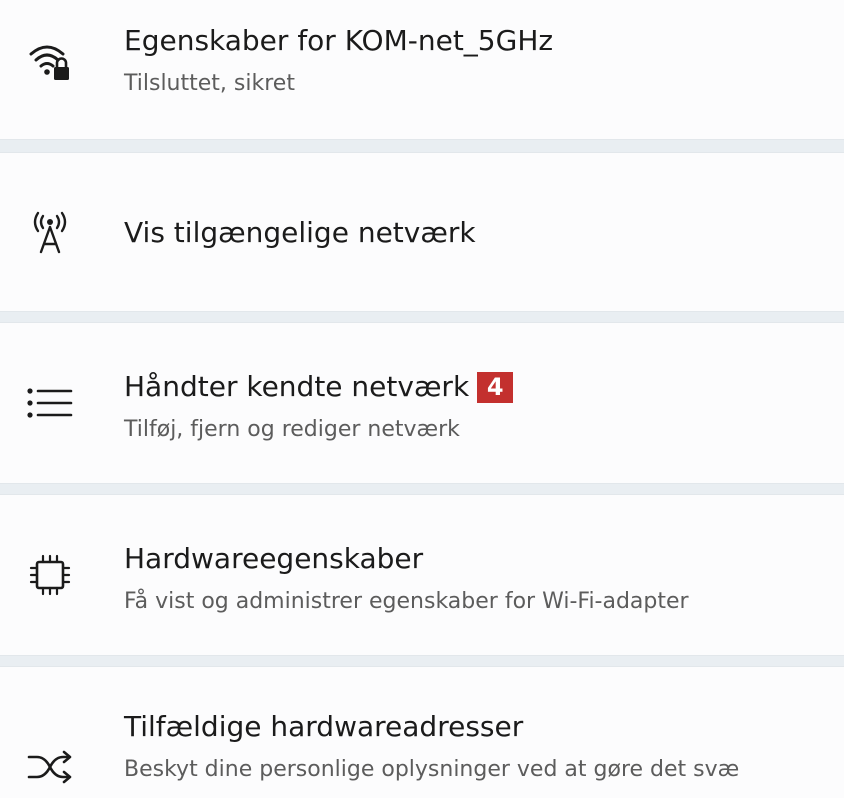  Describe the element at coordinates (274, 558) in the screenshot. I see `row-title: Hardwareegenskaber` at that location.